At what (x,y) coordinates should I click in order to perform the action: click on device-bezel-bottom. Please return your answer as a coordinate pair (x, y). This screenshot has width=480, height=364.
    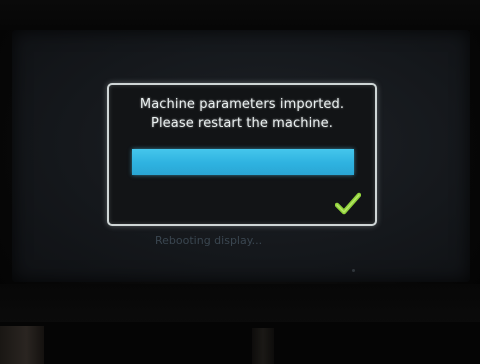
    Looking at the image, I should click on (240, 304).